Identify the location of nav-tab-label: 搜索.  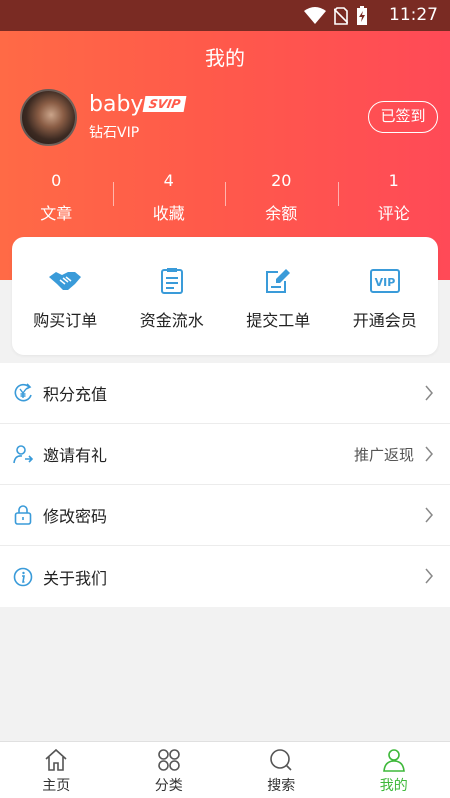
(281, 786).